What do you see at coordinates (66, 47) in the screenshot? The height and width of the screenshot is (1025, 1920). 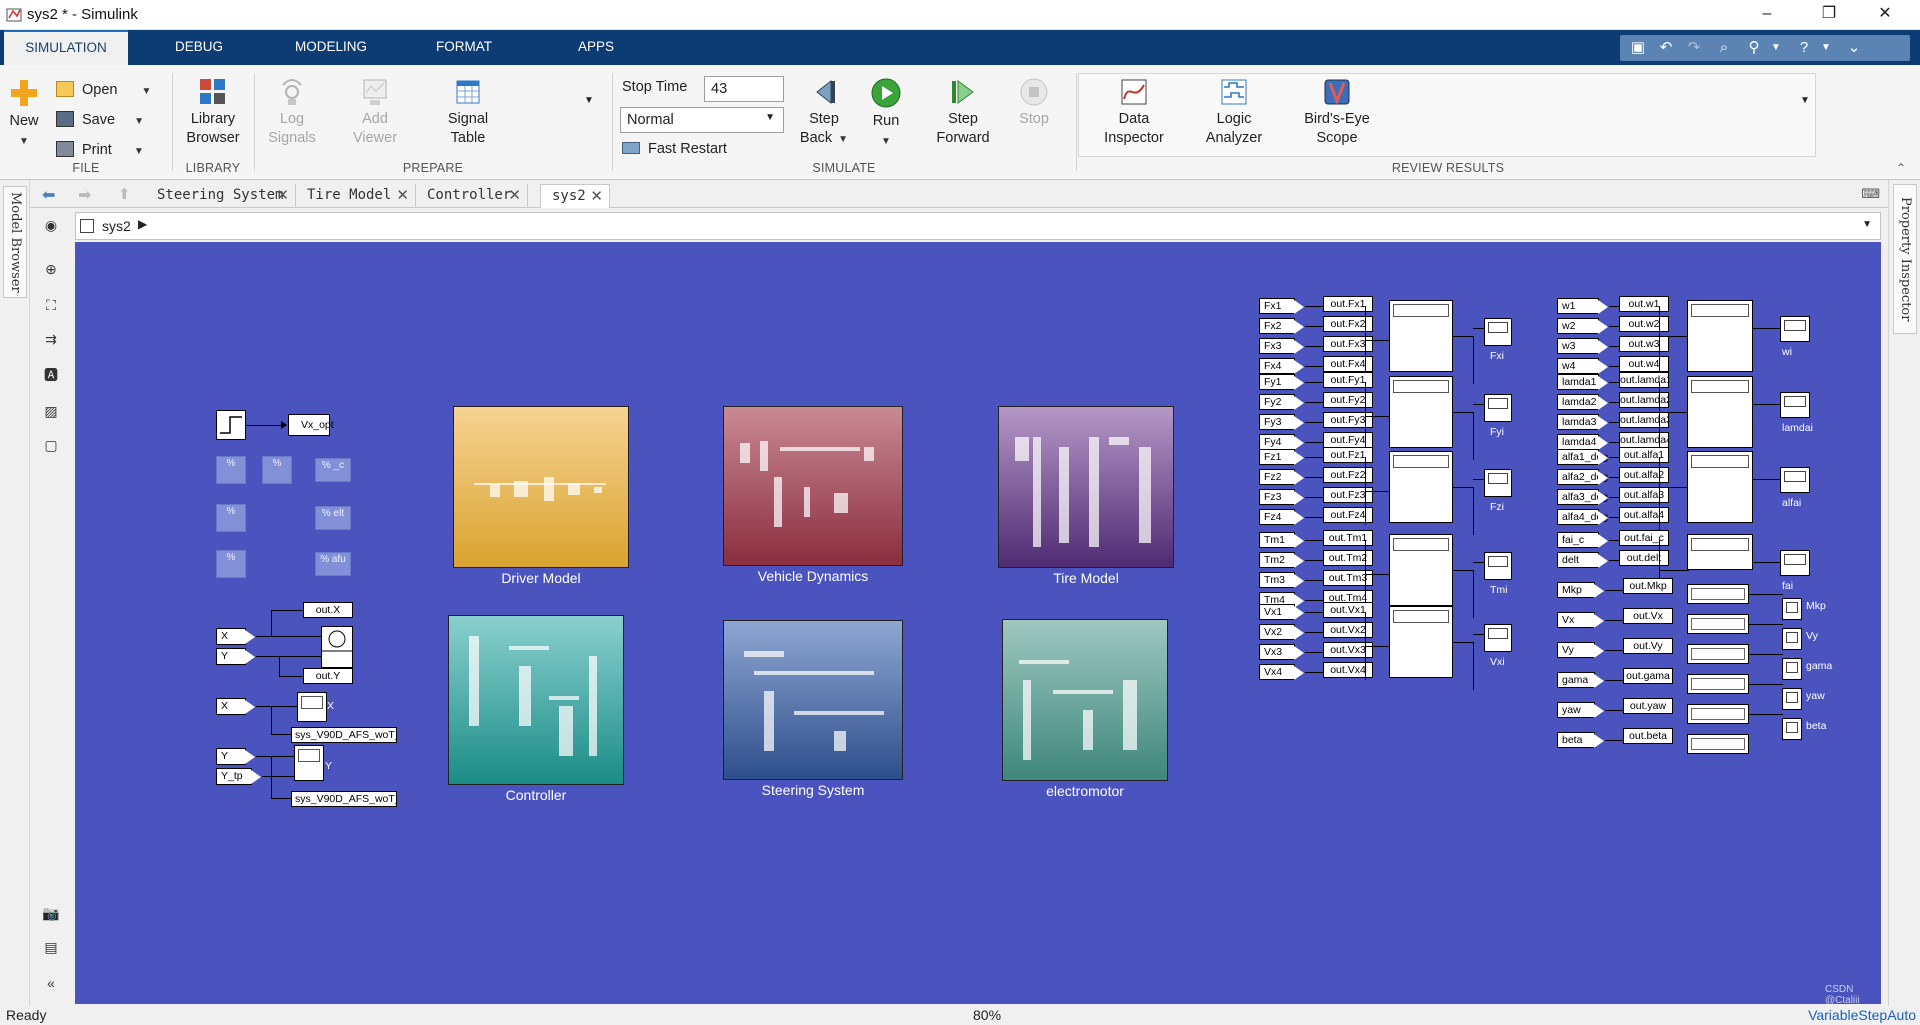 I see `tab-simulation: SIMULATION` at bounding box center [66, 47].